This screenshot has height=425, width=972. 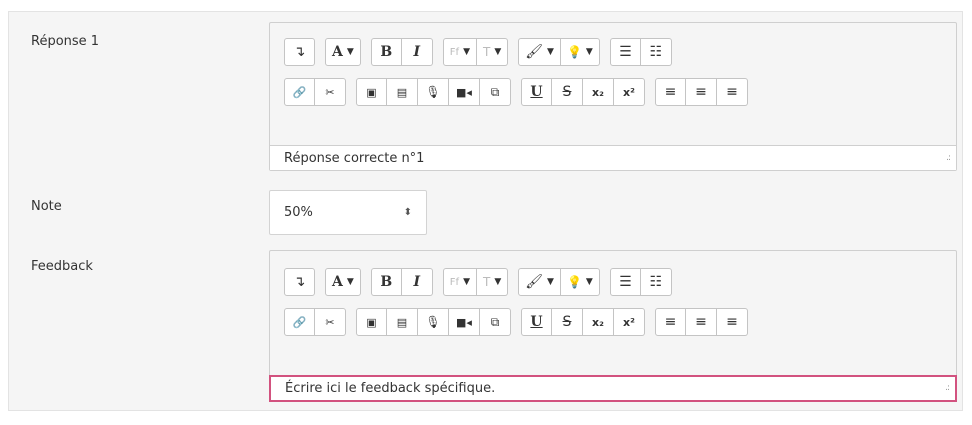 What do you see at coordinates (613, 157) in the screenshot?
I see `reponse-textarea: Réponse correcte n°1 .:` at bounding box center [613, 157].